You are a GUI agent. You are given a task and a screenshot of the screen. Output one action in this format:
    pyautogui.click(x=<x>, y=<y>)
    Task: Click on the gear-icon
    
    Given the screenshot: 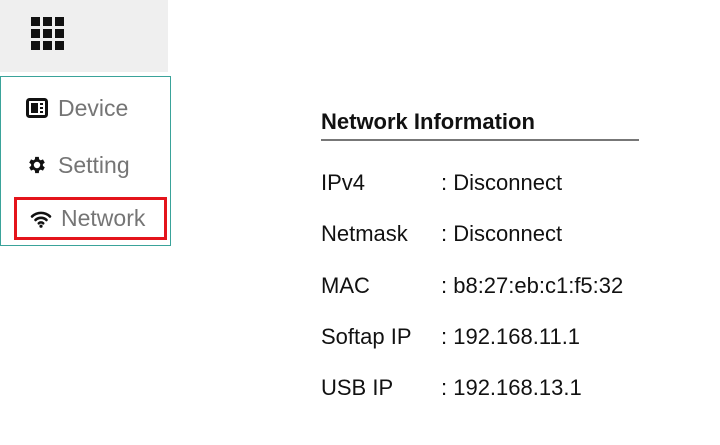 What is the action you would take?
    pyautogui.click(x=37, y=165)
    